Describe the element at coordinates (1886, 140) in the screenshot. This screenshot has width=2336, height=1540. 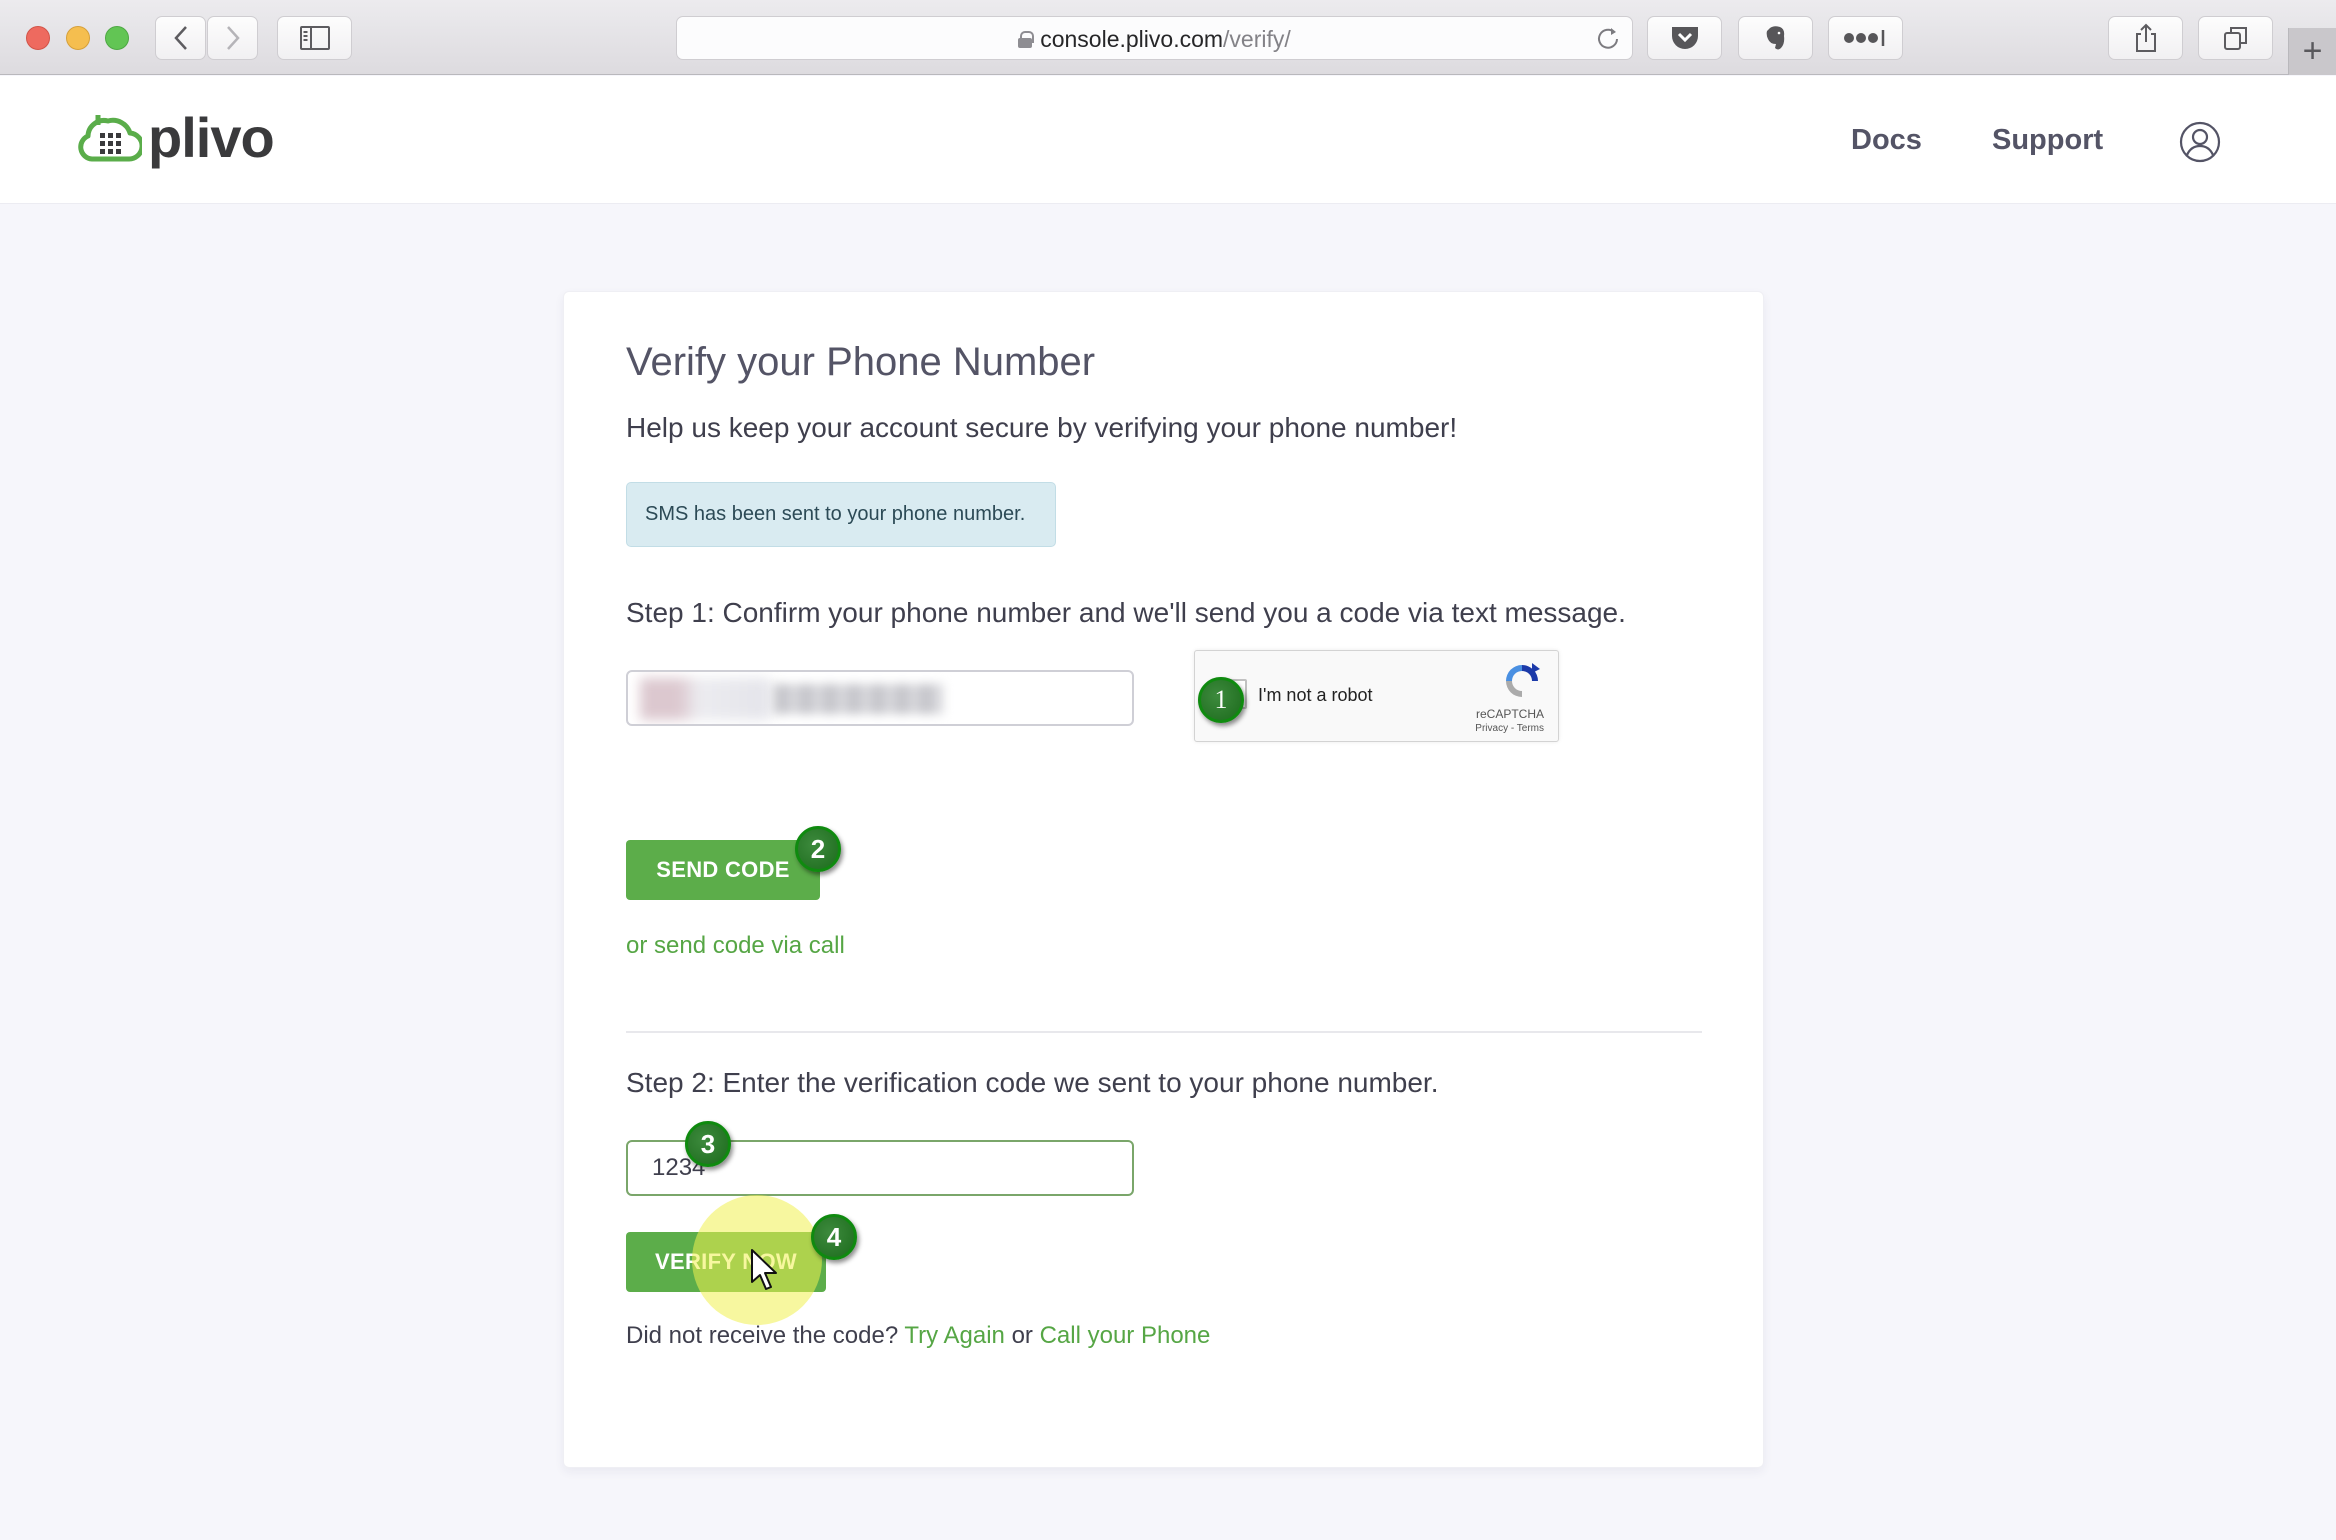
I see `nav-docs: Docs` at that location.